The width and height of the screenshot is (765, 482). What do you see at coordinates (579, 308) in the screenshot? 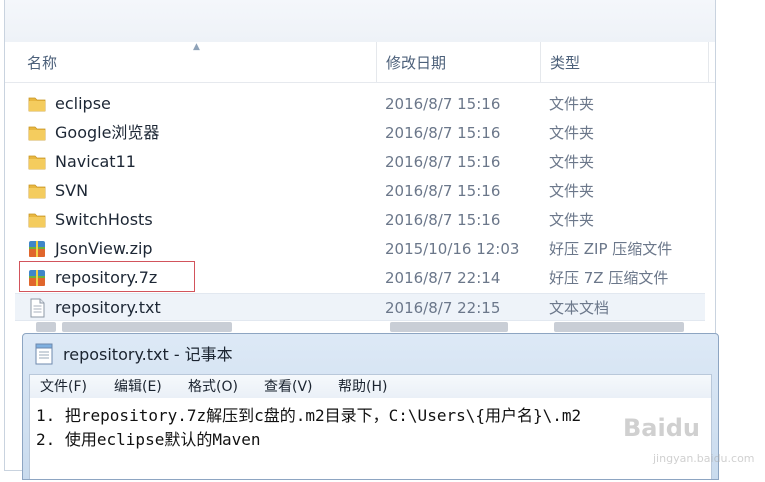
I see `file-type: 文本文档` at bounding box center [579, 308].